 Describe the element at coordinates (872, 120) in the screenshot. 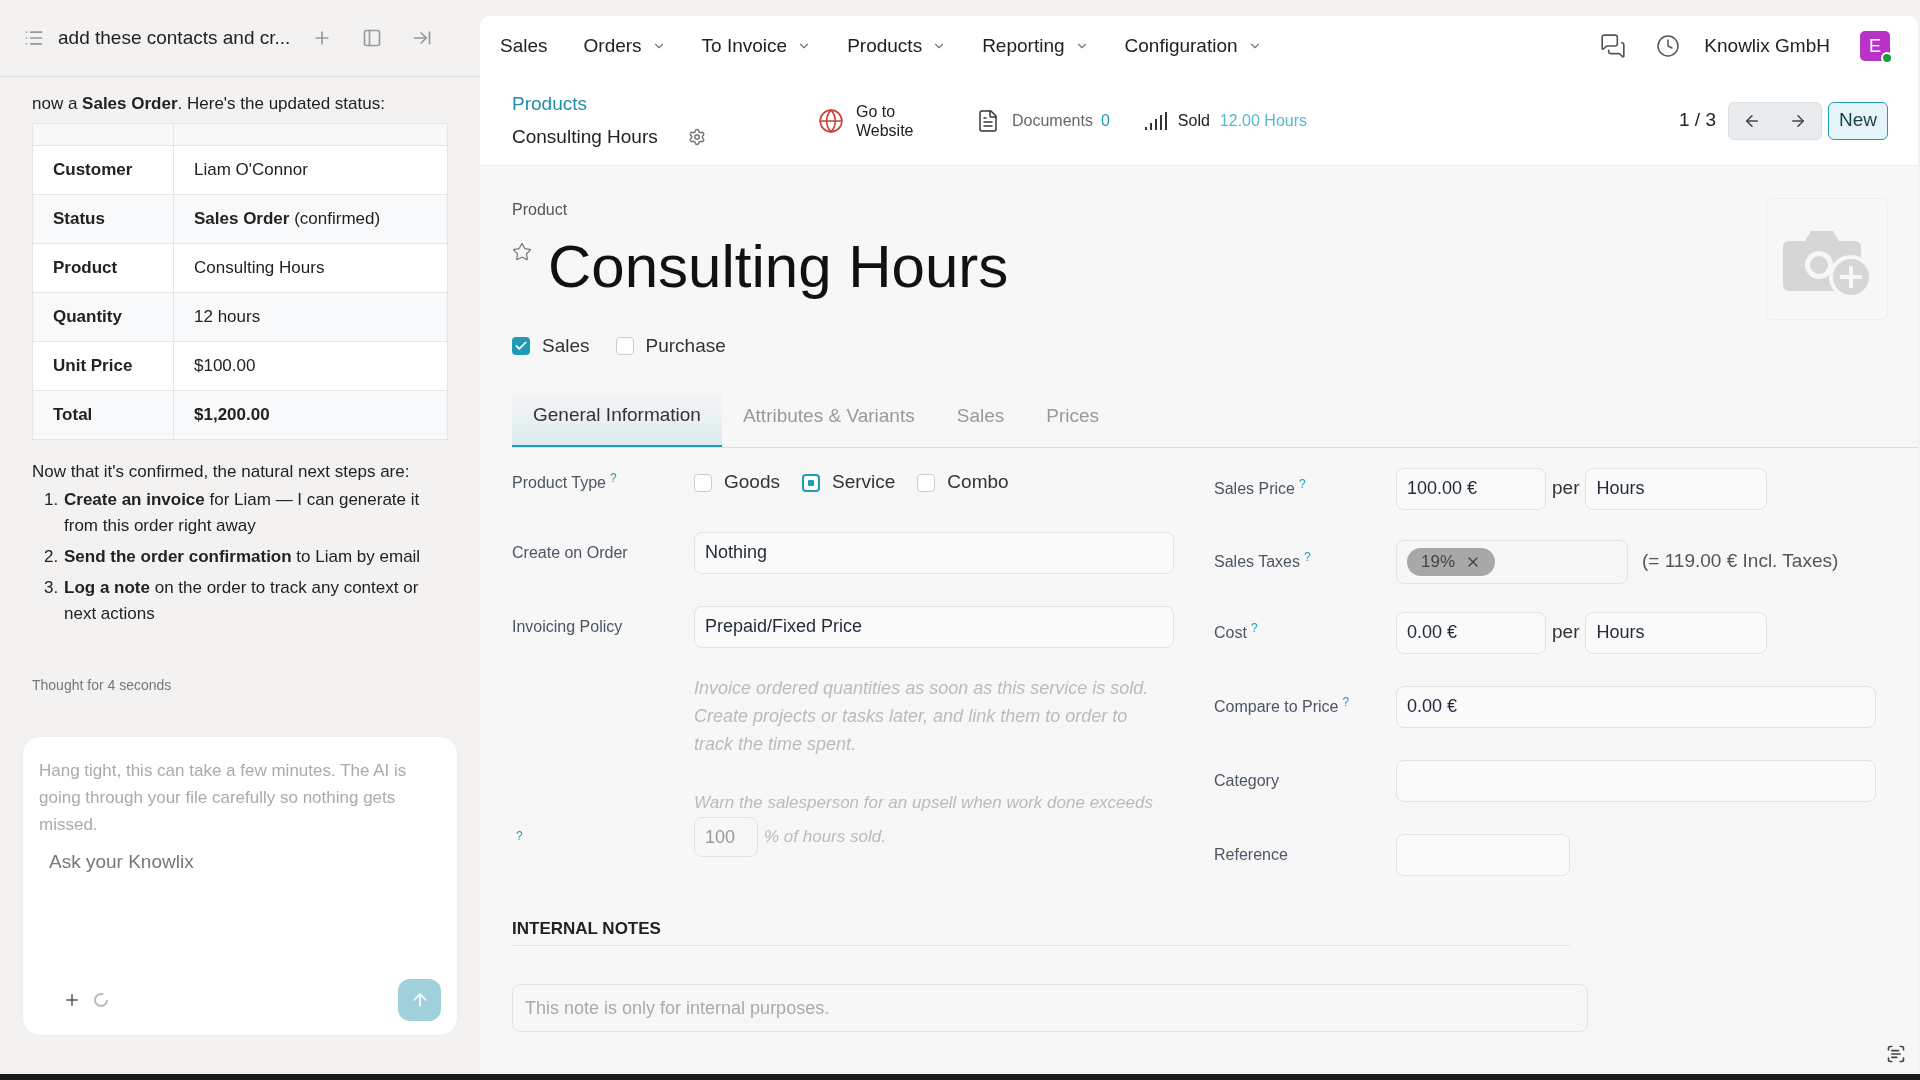

I see `website-button: Go to Website` at that location.